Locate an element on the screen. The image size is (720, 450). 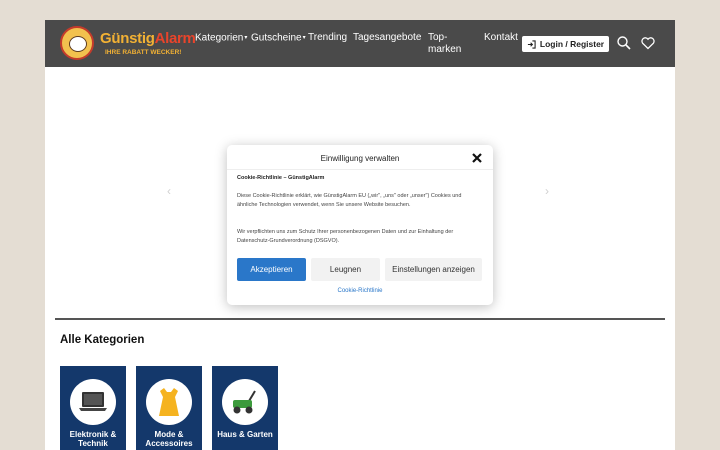
heart-icon is located at coordinates (648, 43).